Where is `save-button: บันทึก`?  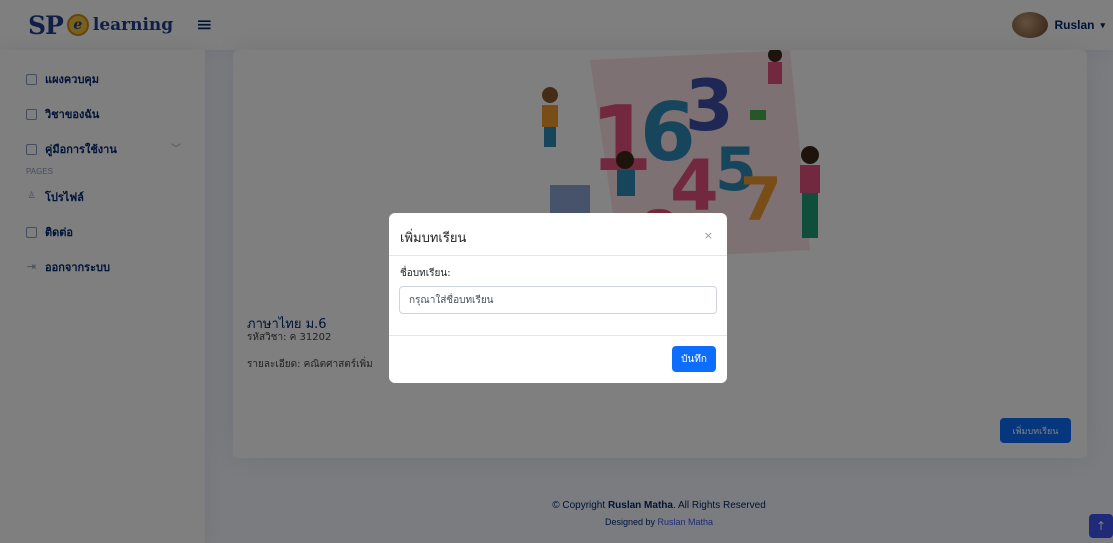
save-button: บันทึก is located at coordinates (694, 359).